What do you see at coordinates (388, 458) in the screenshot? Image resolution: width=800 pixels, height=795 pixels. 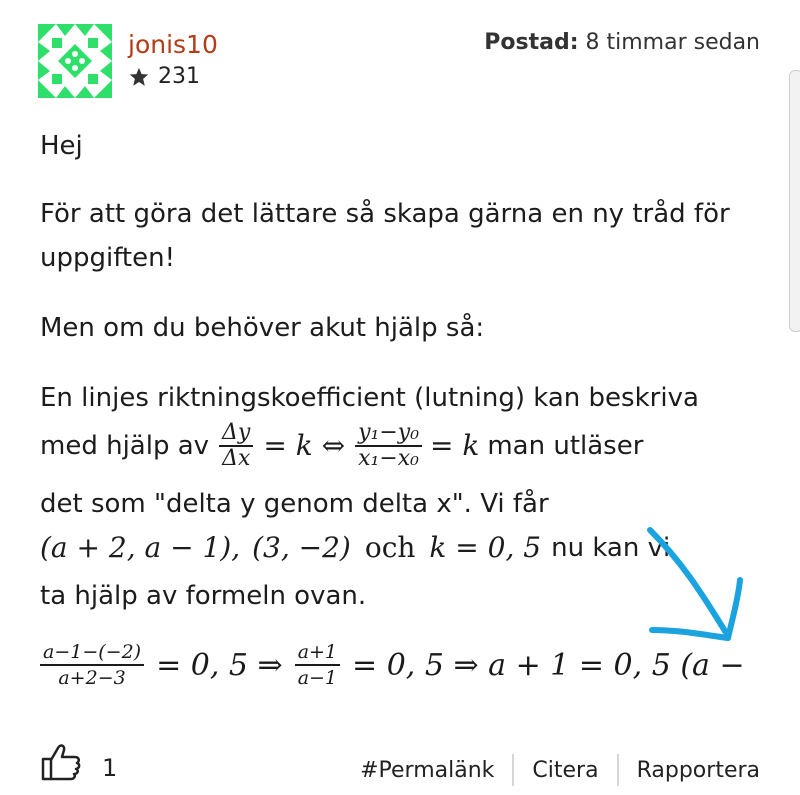 I see `fraction-slope-den: x₁−x₀` at bounding box center [388, 458].